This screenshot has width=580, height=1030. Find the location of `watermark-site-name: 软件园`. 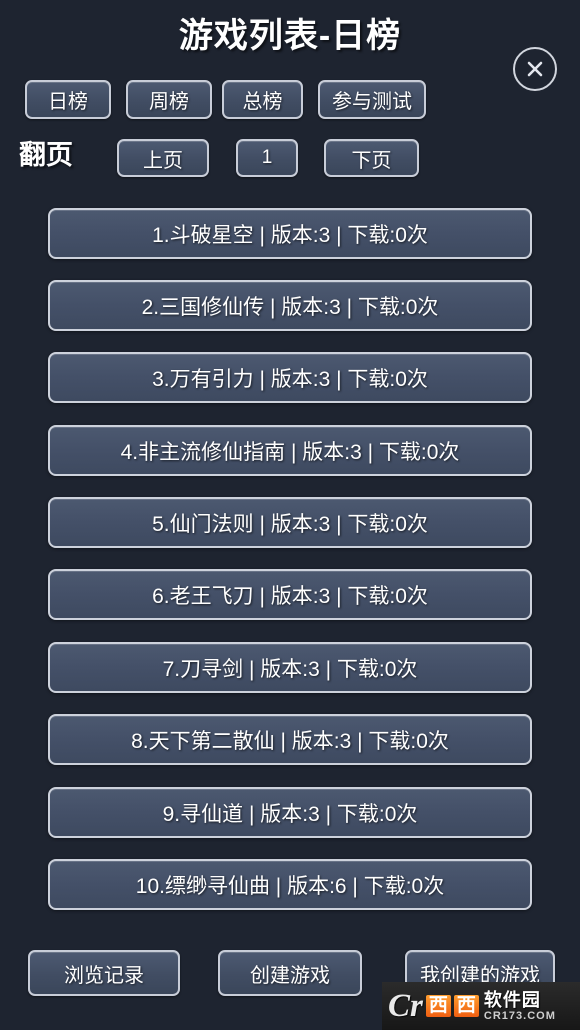

watermark-site-name: 软件园 is located at coordinates (512, 999).